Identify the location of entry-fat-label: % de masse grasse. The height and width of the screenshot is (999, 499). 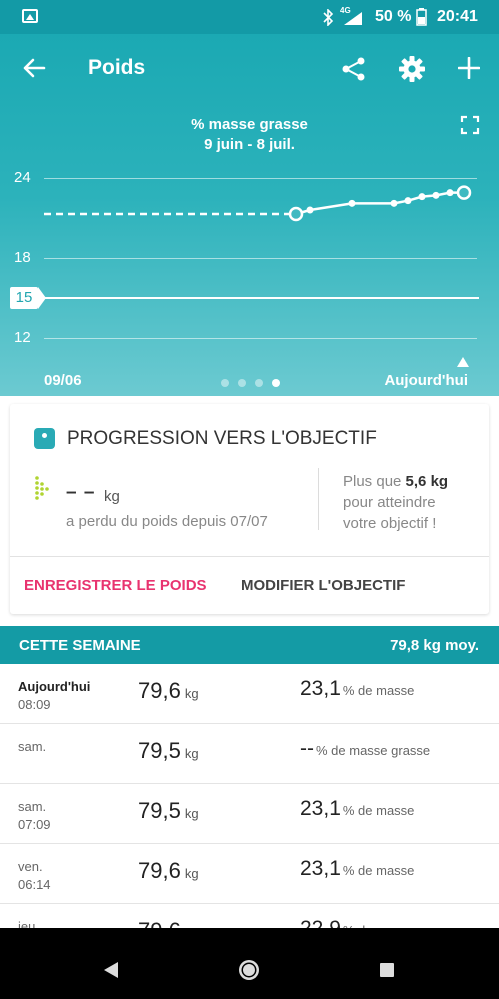
(373, 750).